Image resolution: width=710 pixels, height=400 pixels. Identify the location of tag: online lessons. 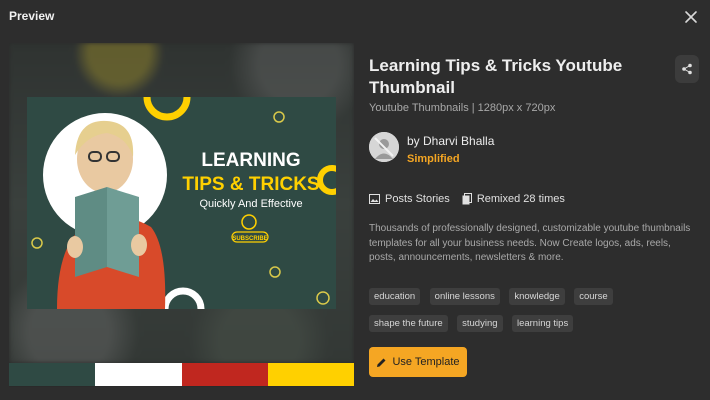
(464, 296).